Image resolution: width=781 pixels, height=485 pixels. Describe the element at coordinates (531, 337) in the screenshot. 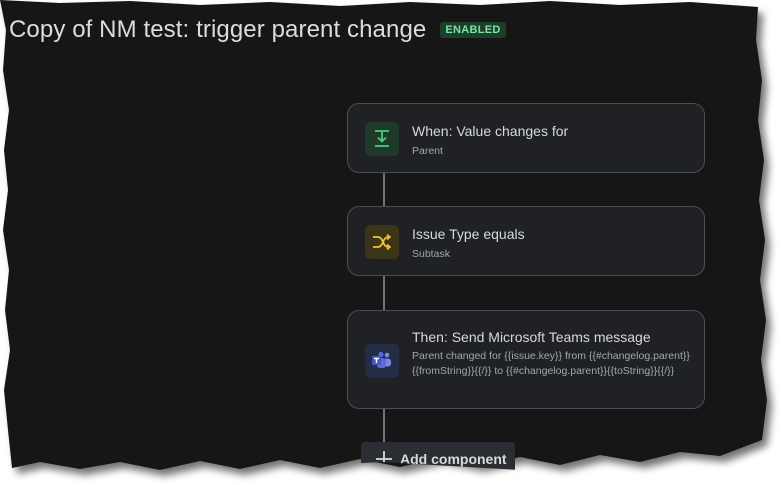

I see `action-title: Then: Send Microsoft Teams message` at that location.